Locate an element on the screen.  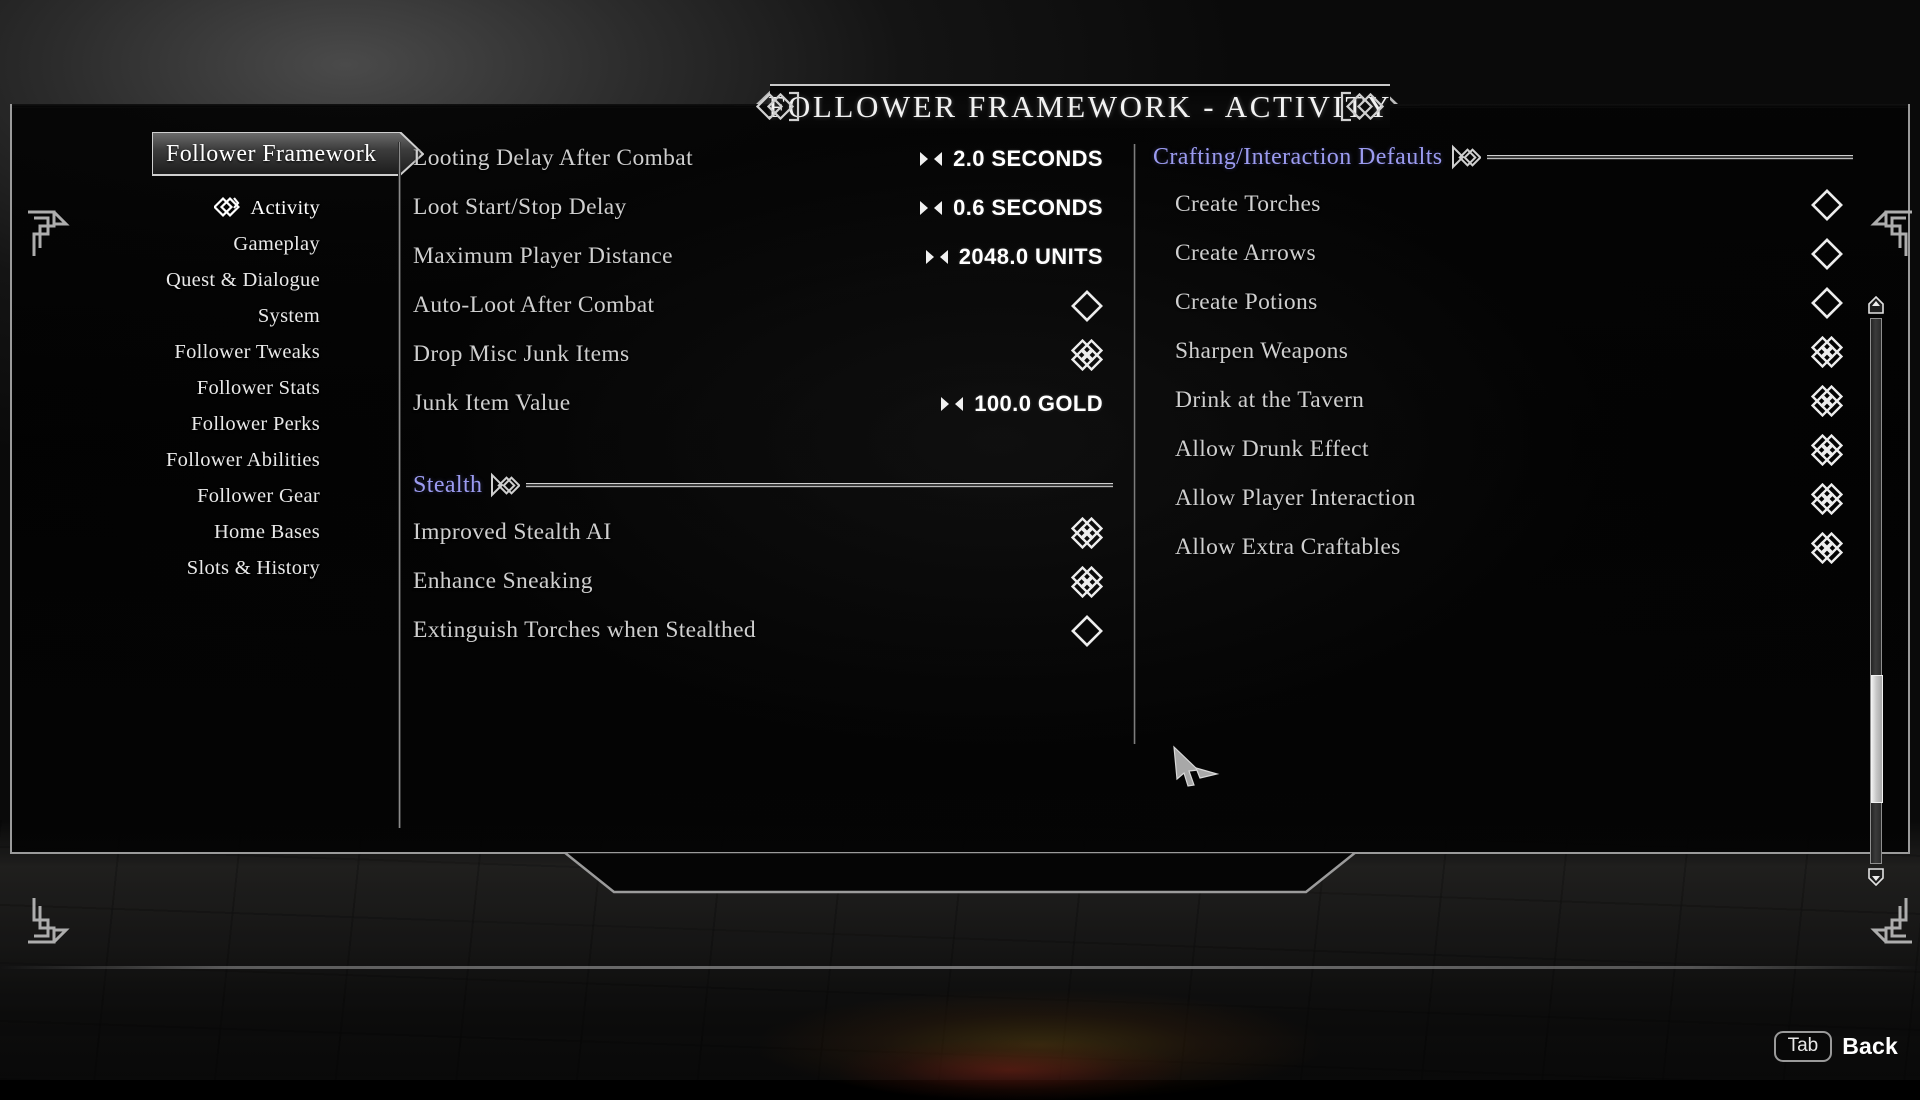
setting-control: 2.0 SECONDS is located at coordinates (1010, 159).